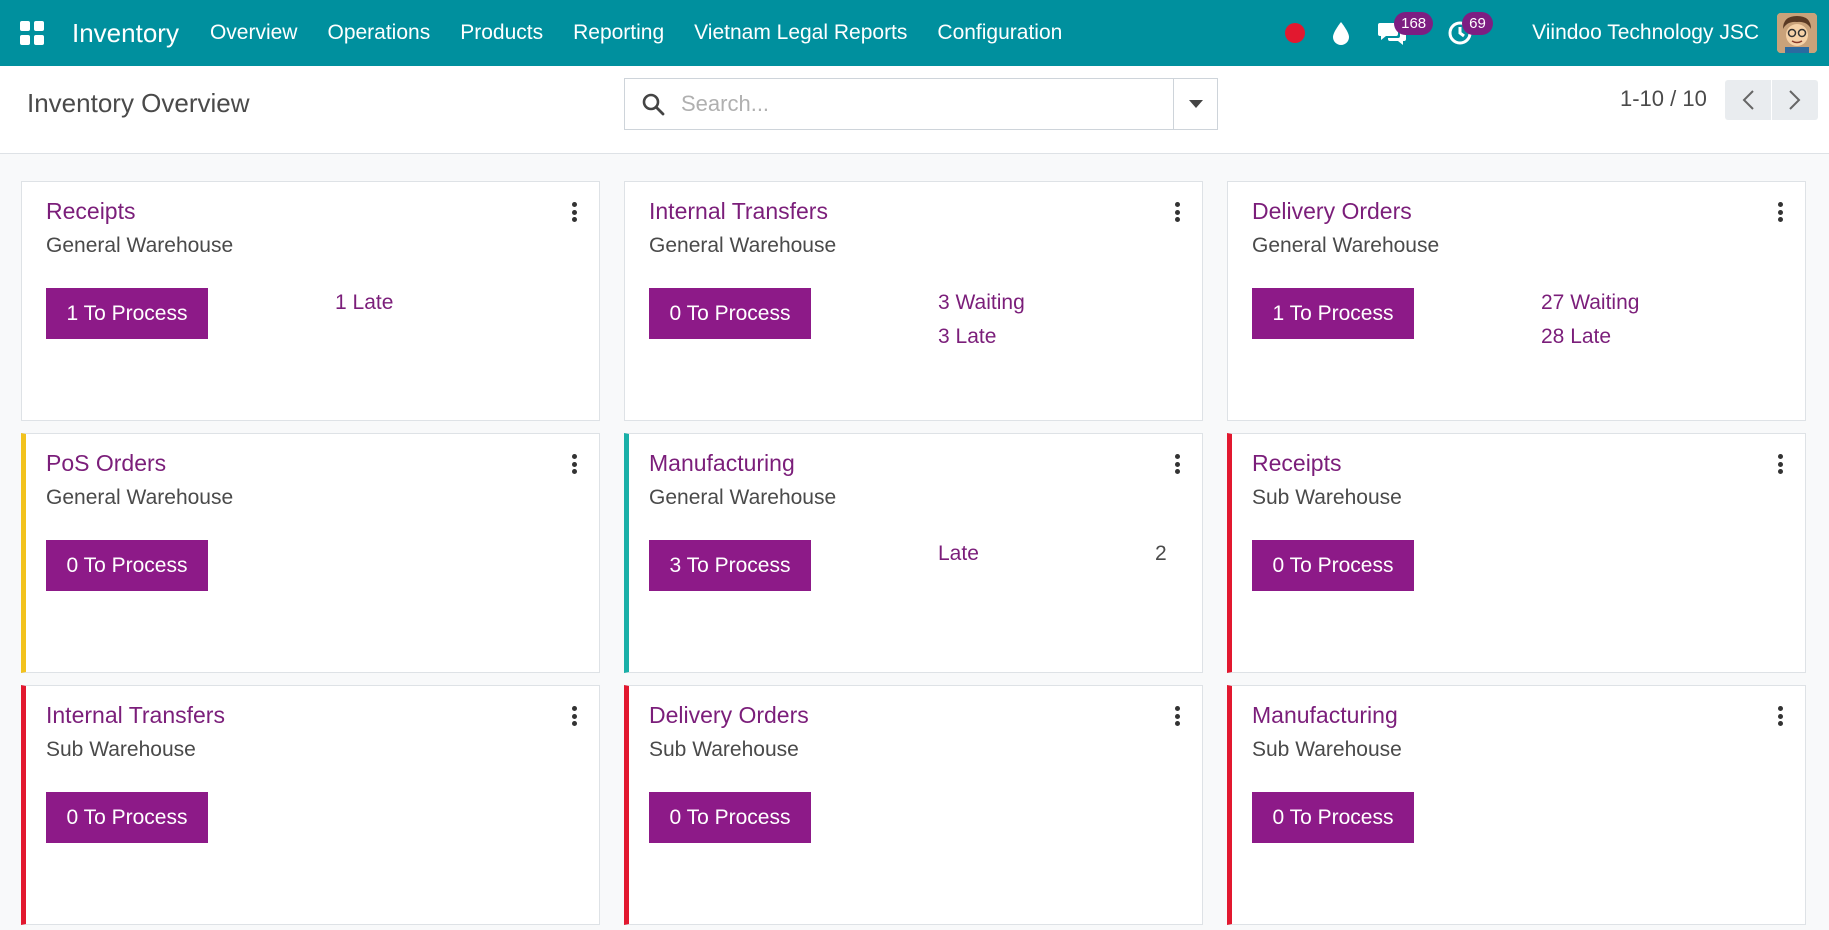  What do you see at coordinates (999, 33) in the screenshot?
I see `menu-configuration: Configuration` at bounding box center [999, 33].